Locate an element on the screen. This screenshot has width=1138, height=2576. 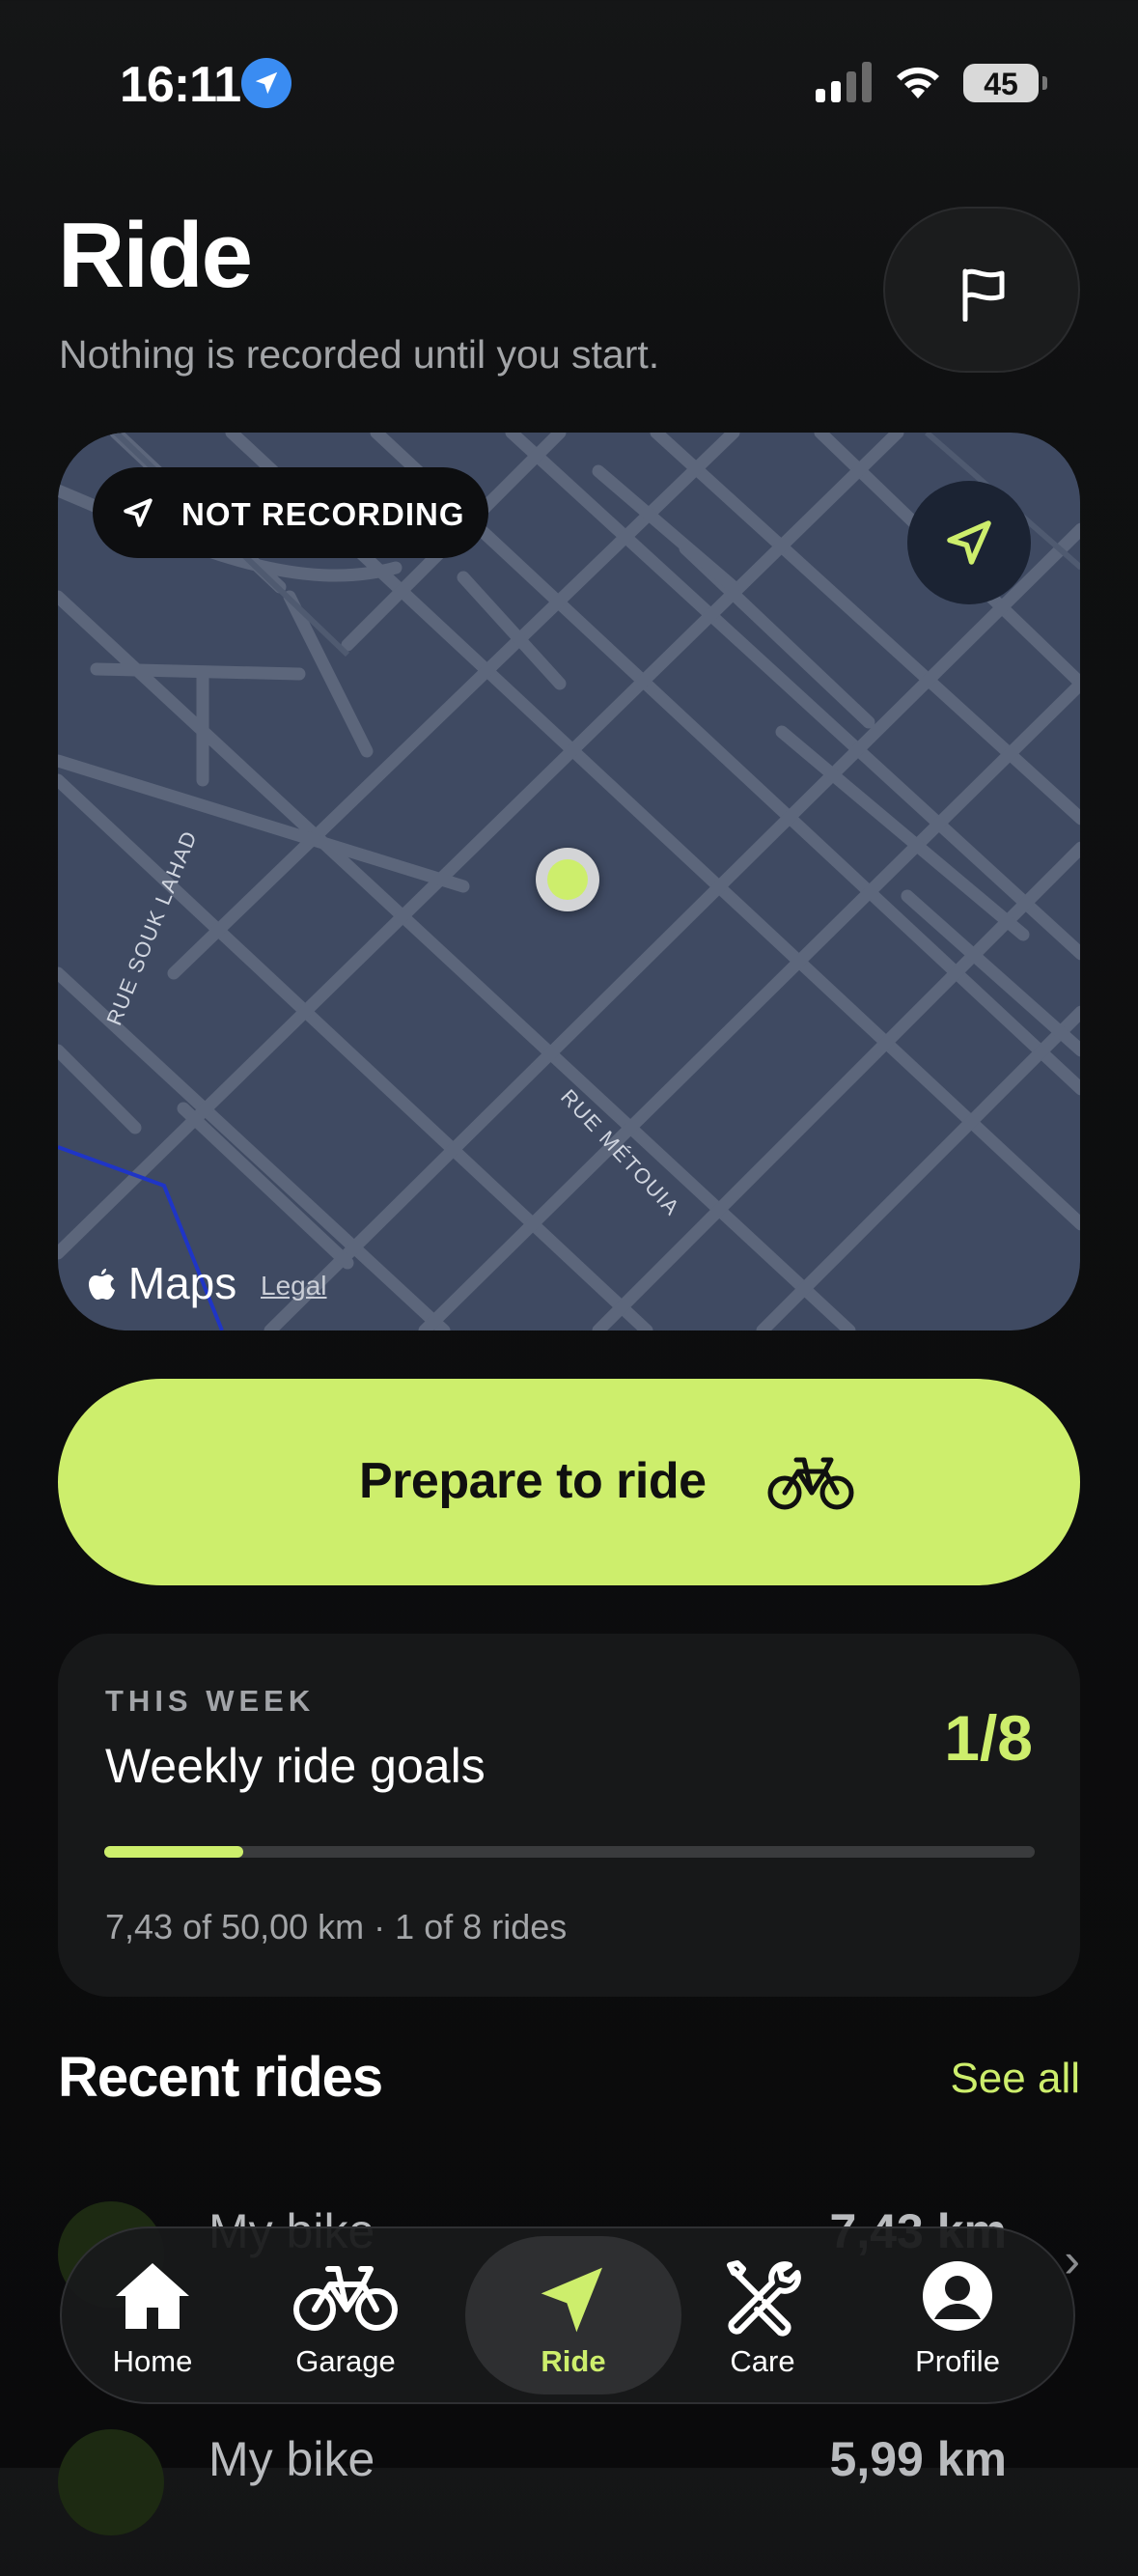
wrench-screwdriver-icon is located at coordinates (764, 2298).